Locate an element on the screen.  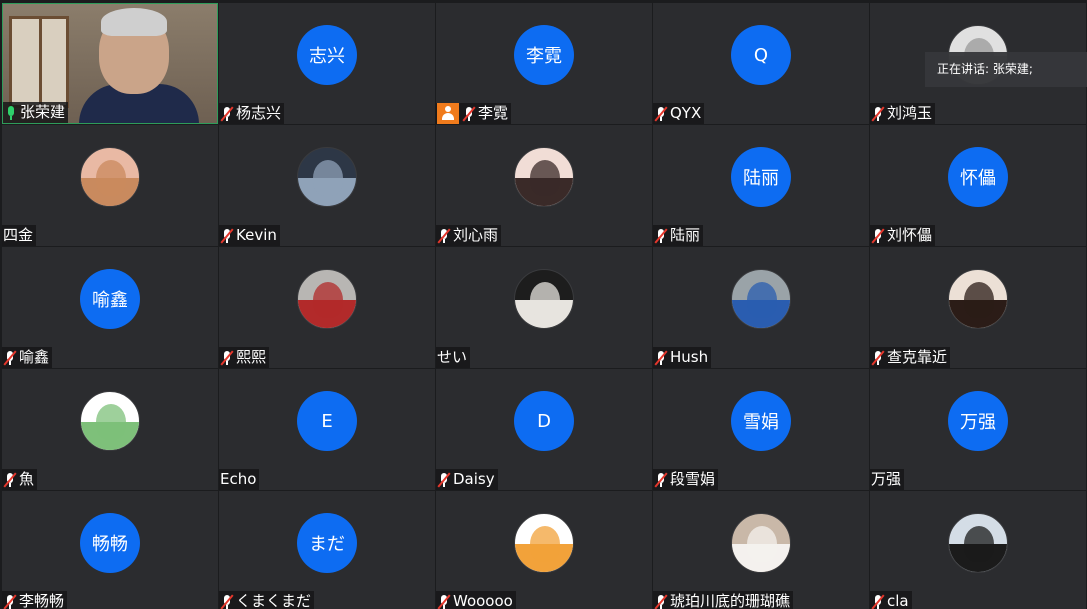
avatar-initials: 李霓 is located at coordinates (544, 55).